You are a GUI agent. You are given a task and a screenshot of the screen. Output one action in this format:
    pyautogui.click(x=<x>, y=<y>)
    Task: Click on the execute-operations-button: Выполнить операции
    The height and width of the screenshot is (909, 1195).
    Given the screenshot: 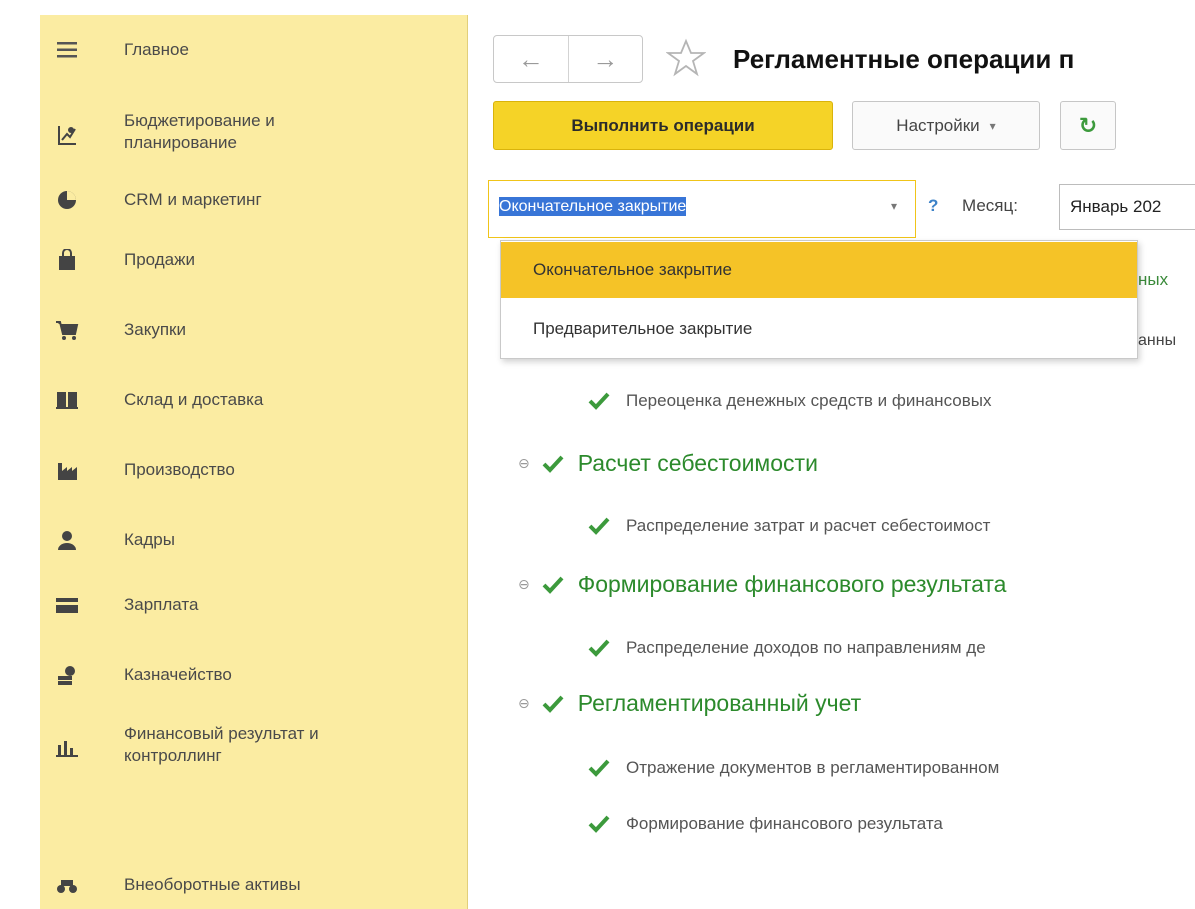 What is the action you would take?
    pyautogui.click(x=663, y=125)
    